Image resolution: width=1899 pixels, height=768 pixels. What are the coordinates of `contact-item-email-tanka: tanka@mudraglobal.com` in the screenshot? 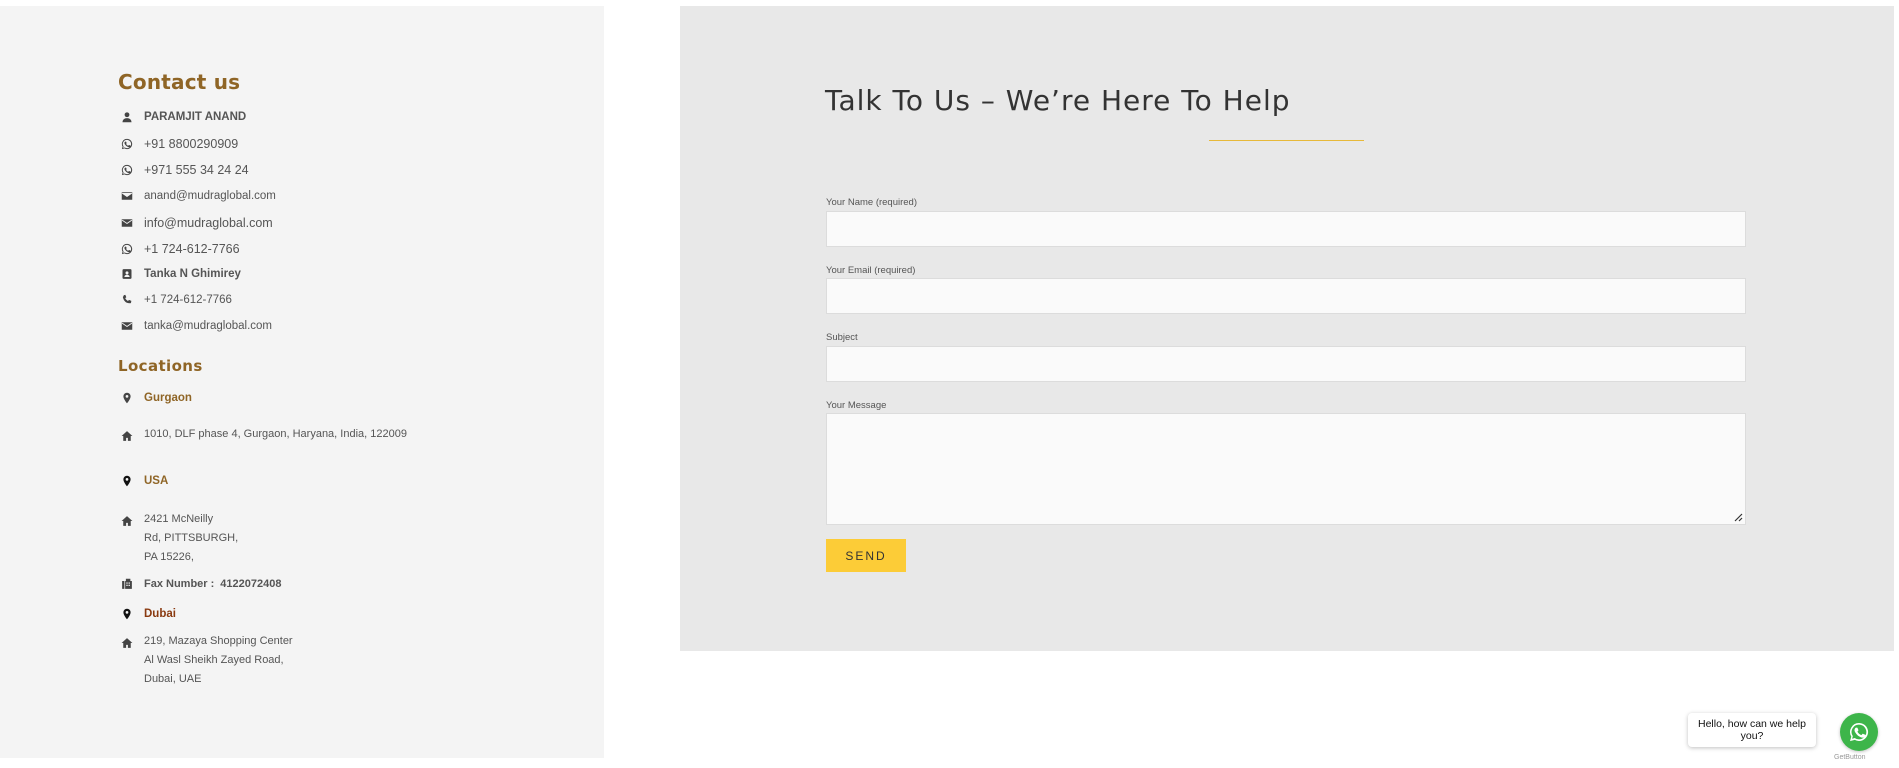 It's located at (196, 326).